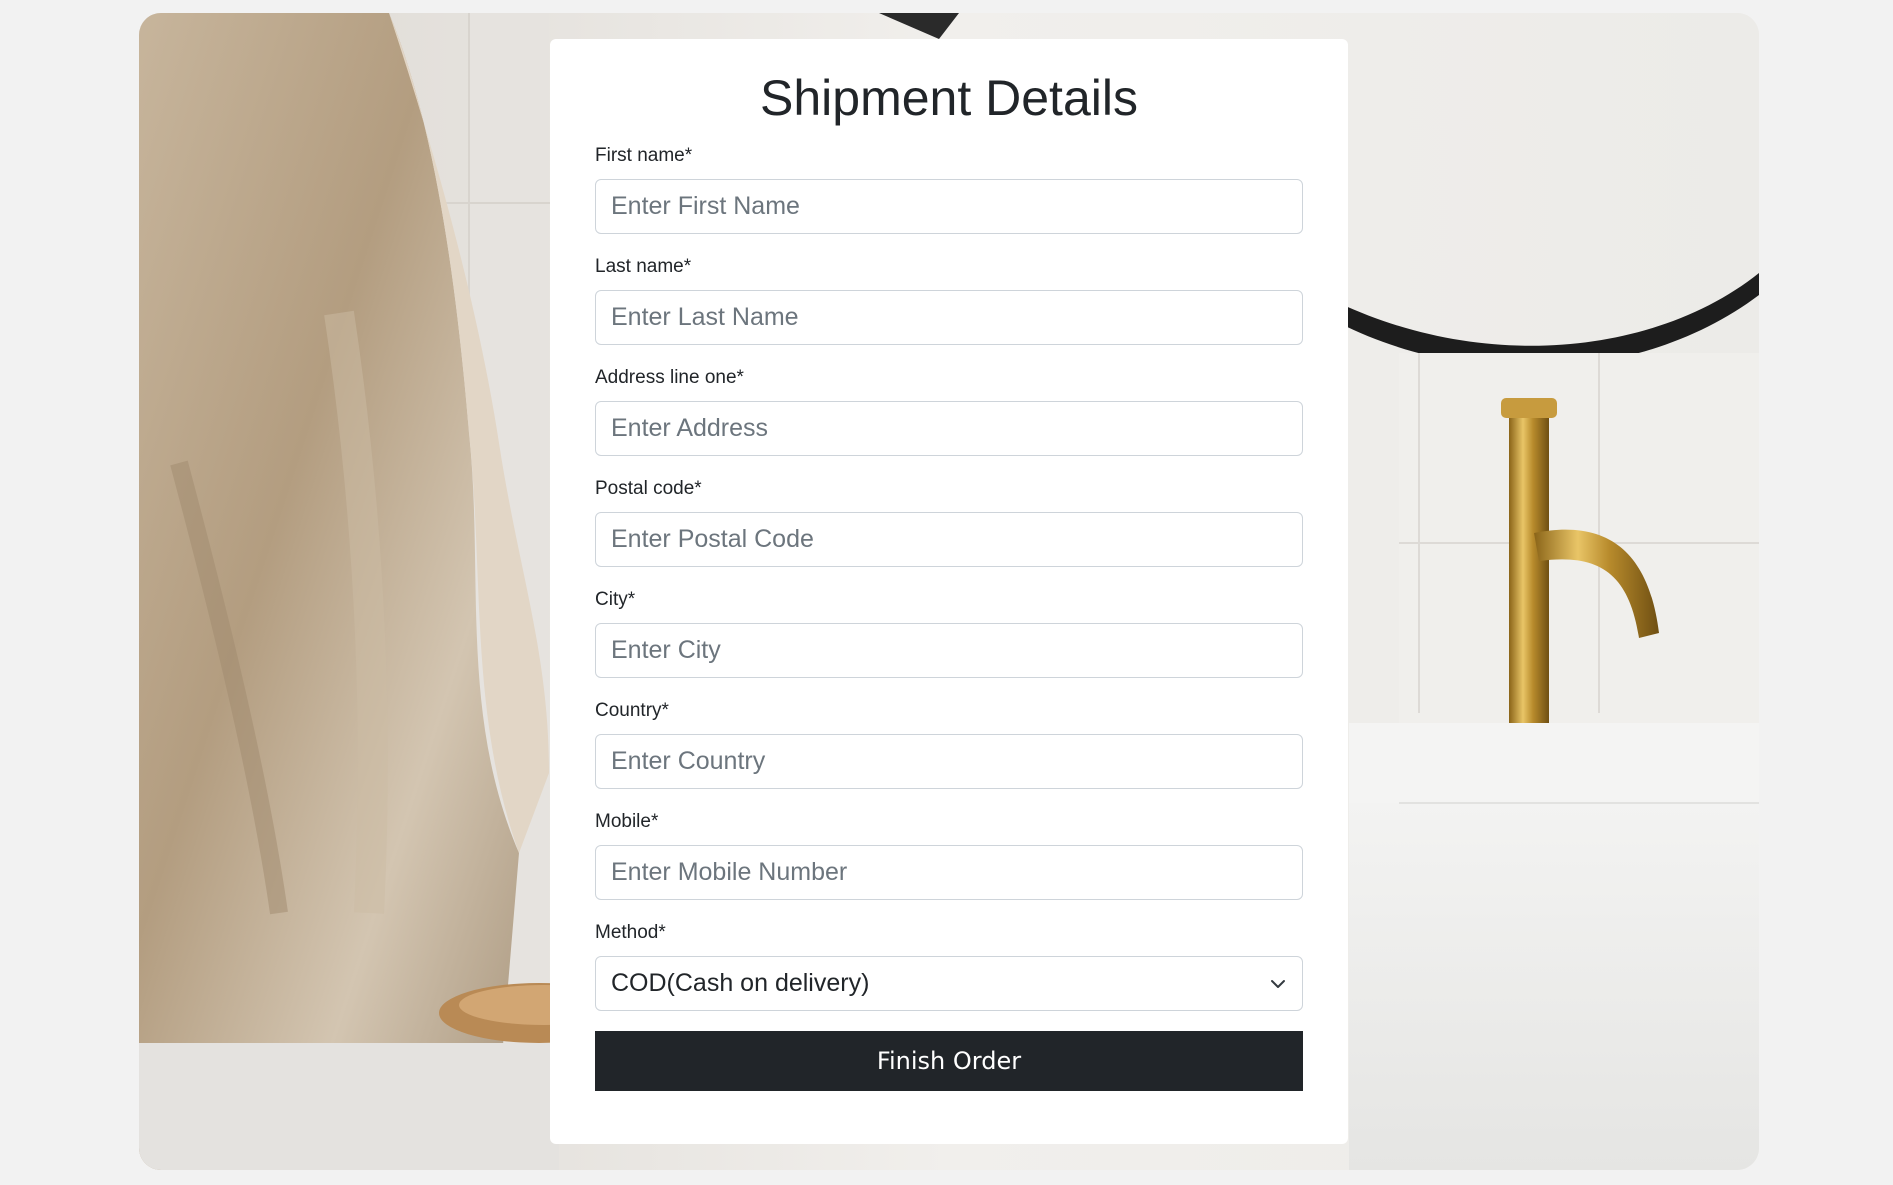  What do you see at coordinates (949, 98) in the screenshot?
I see `form-title: Shipment Details` at bounding box center [949, 98].